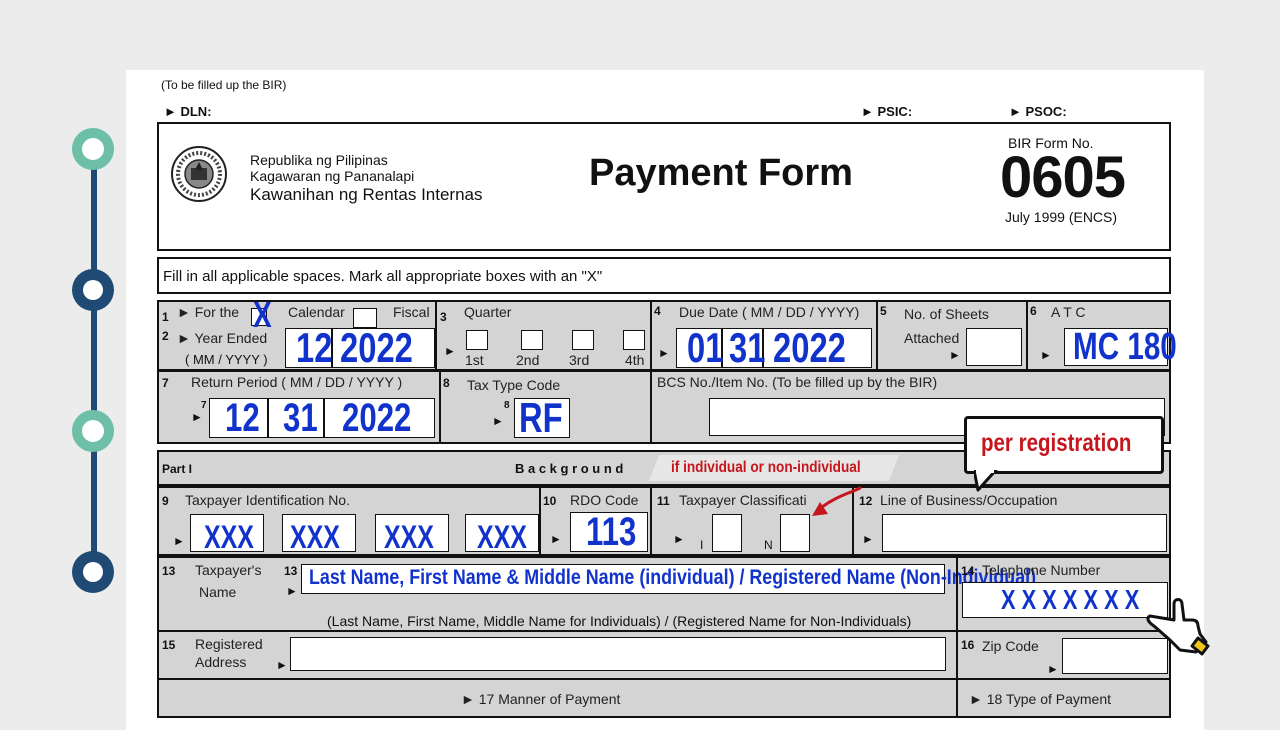  What do you see at coordinates (618, 654) in the screenshot?
I see `registered-address-field` at bounding box center [618, 654].